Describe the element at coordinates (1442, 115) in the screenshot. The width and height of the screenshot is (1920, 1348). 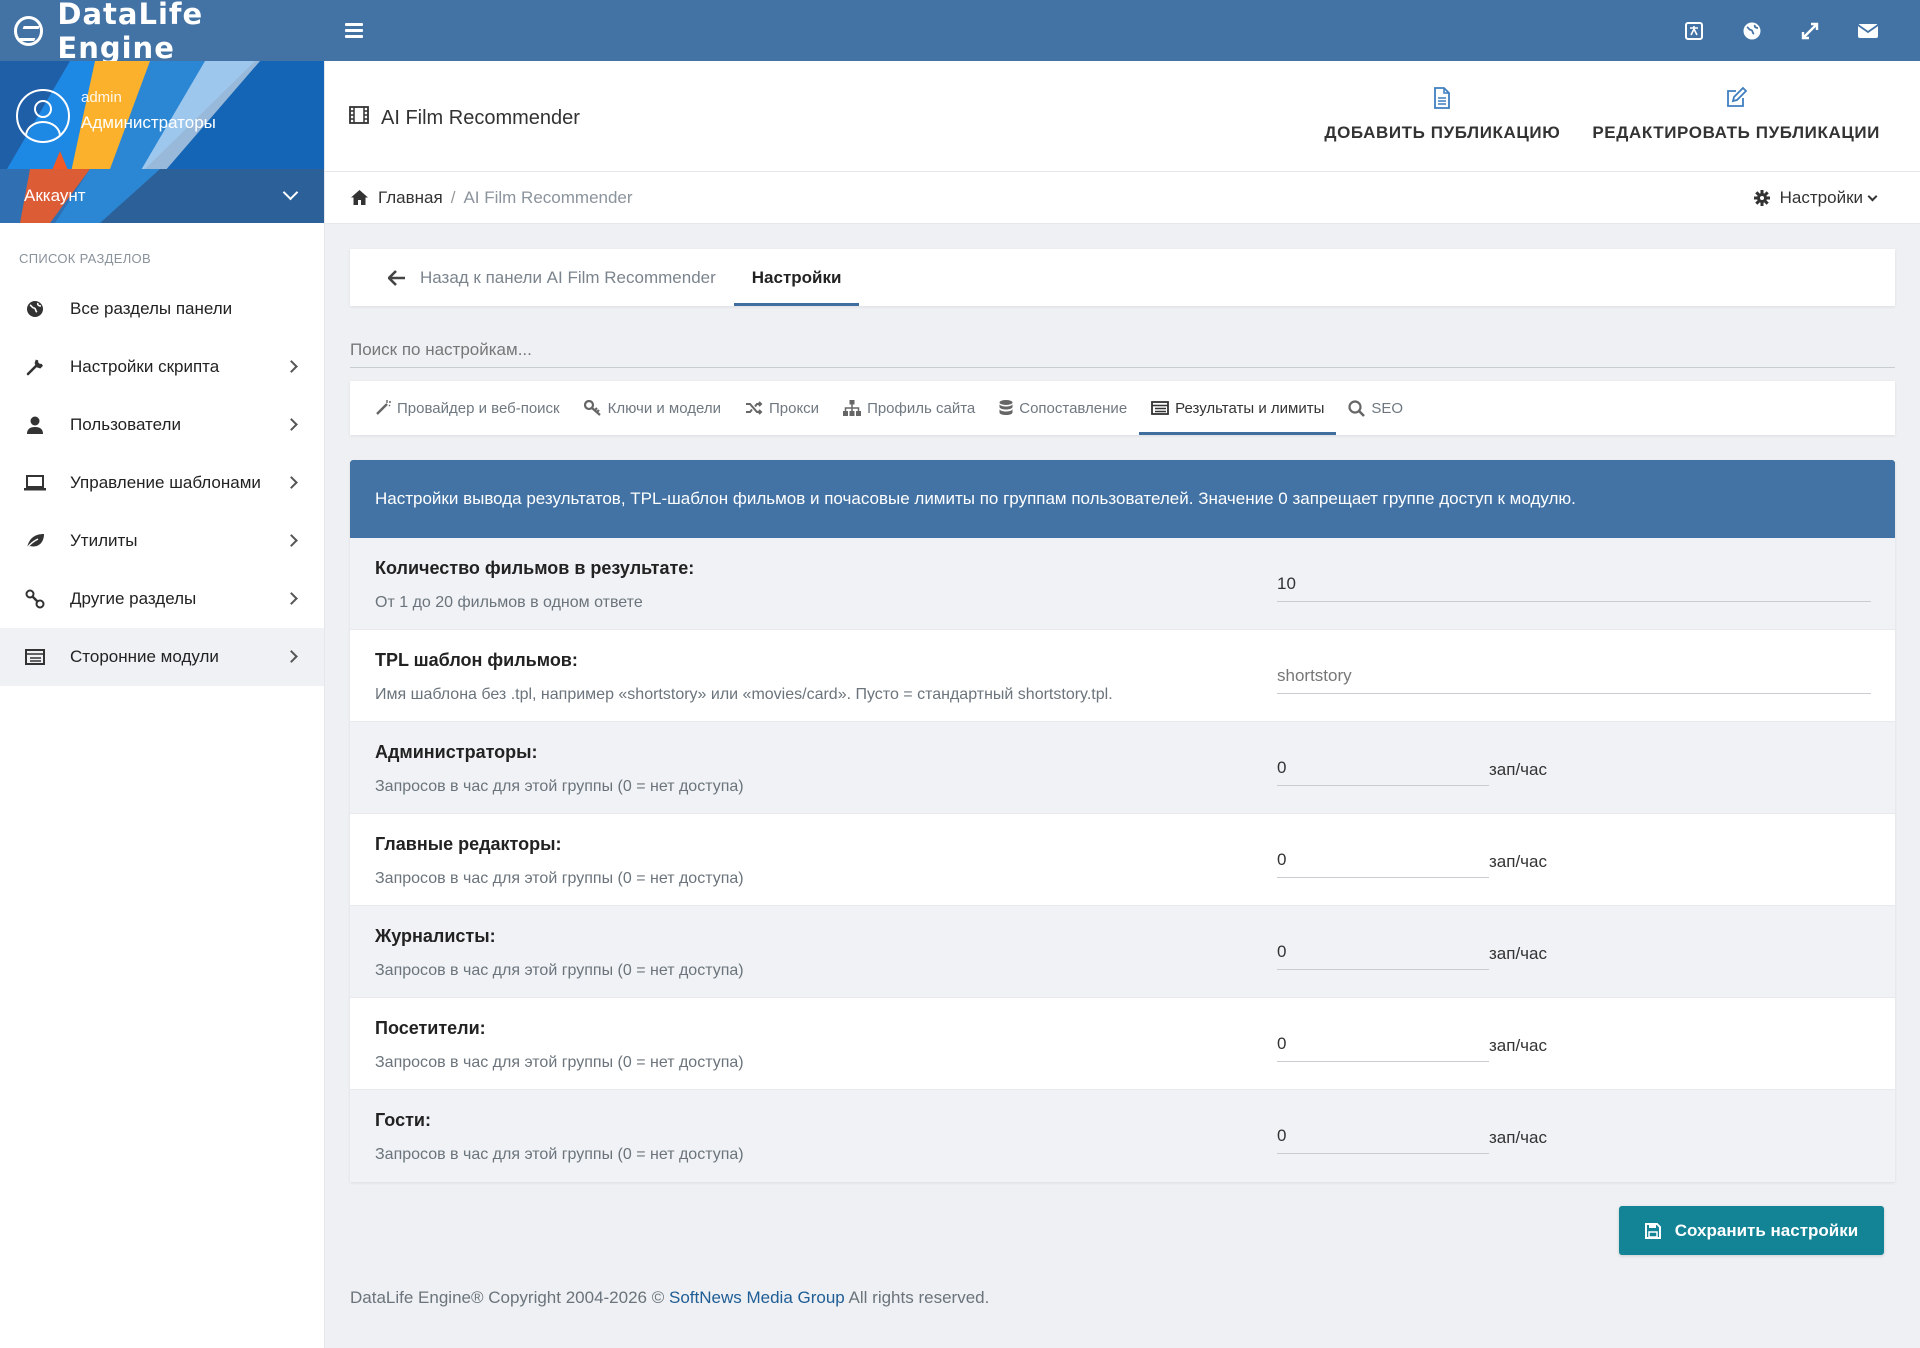
I see `add-publication-button: Добавить публикацию` at that location.